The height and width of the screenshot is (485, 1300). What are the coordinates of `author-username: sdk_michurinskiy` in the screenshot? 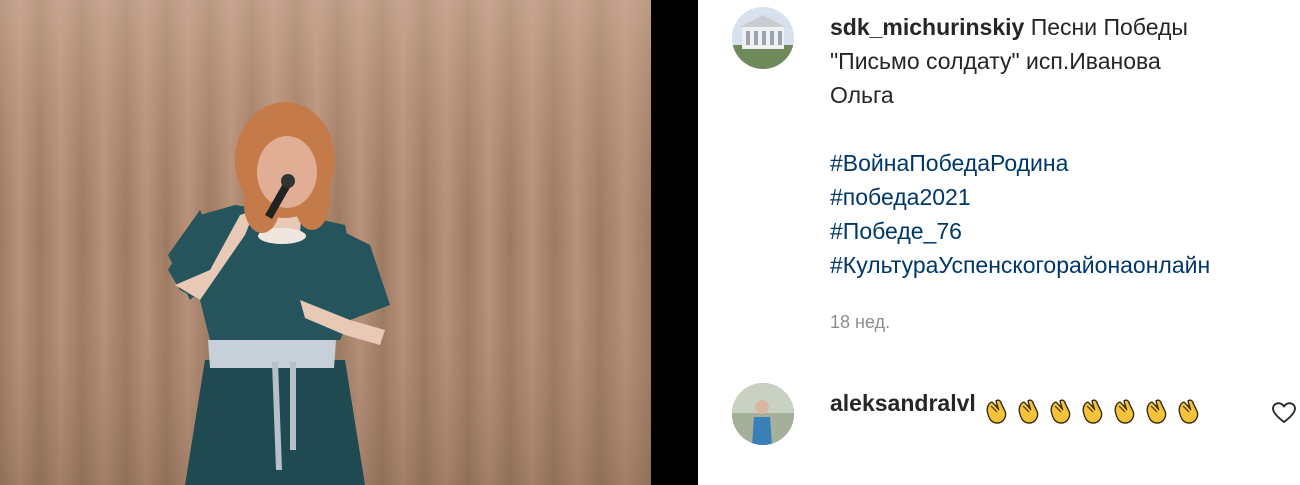 It's located at (927, 27).